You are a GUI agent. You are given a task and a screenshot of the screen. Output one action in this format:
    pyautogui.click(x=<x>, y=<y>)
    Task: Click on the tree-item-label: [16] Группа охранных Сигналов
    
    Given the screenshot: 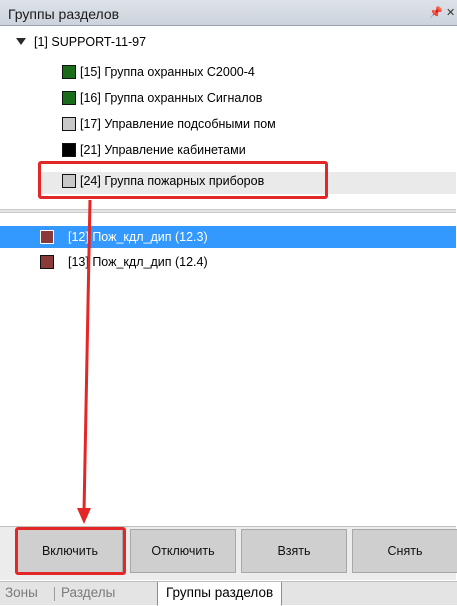 What is the action you would take?
    pyautogui.click(x=171, y=98)
    